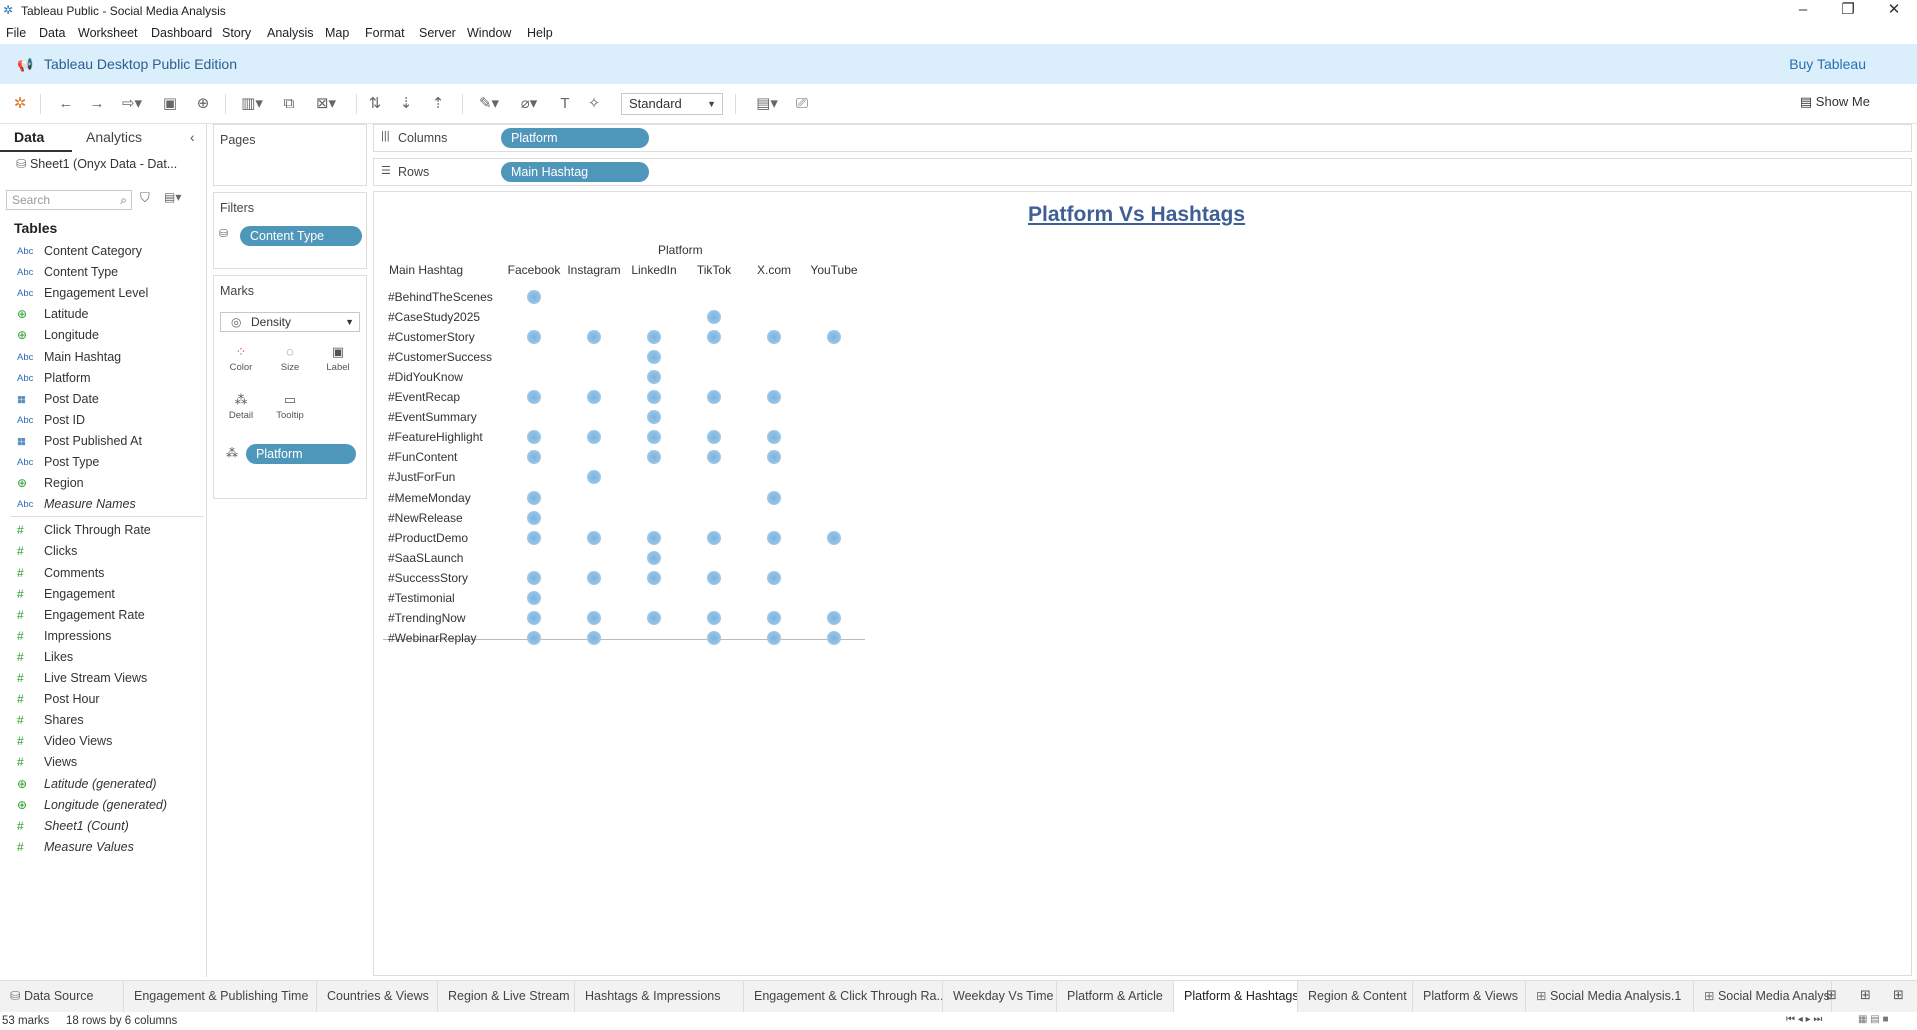  I want to click on view-sorter-icon: ▦ ▤ ■, so click(1873, 1019).